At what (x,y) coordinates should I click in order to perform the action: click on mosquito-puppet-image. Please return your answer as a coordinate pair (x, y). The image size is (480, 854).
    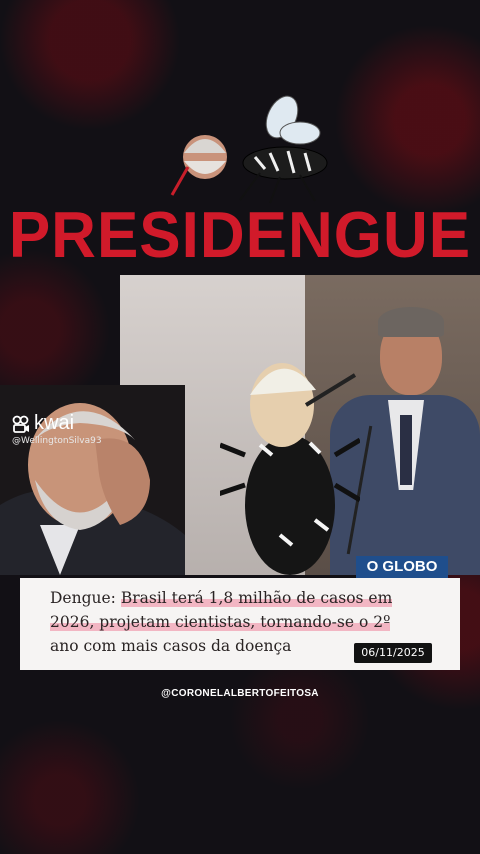
    Looking at the image, I should click on (290, 469).